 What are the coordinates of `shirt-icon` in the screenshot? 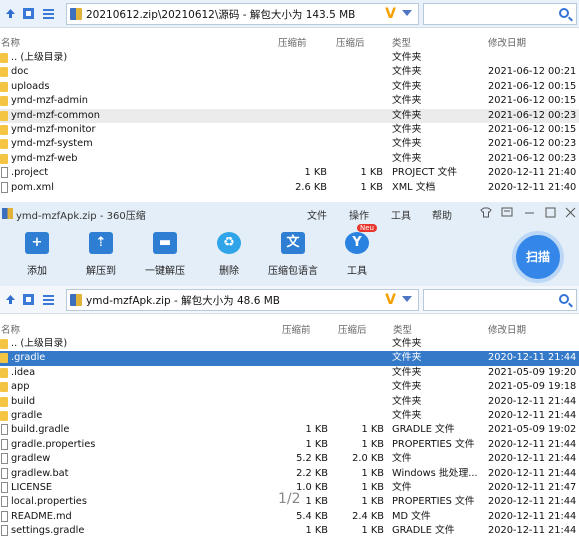 It's located at (486, 214).